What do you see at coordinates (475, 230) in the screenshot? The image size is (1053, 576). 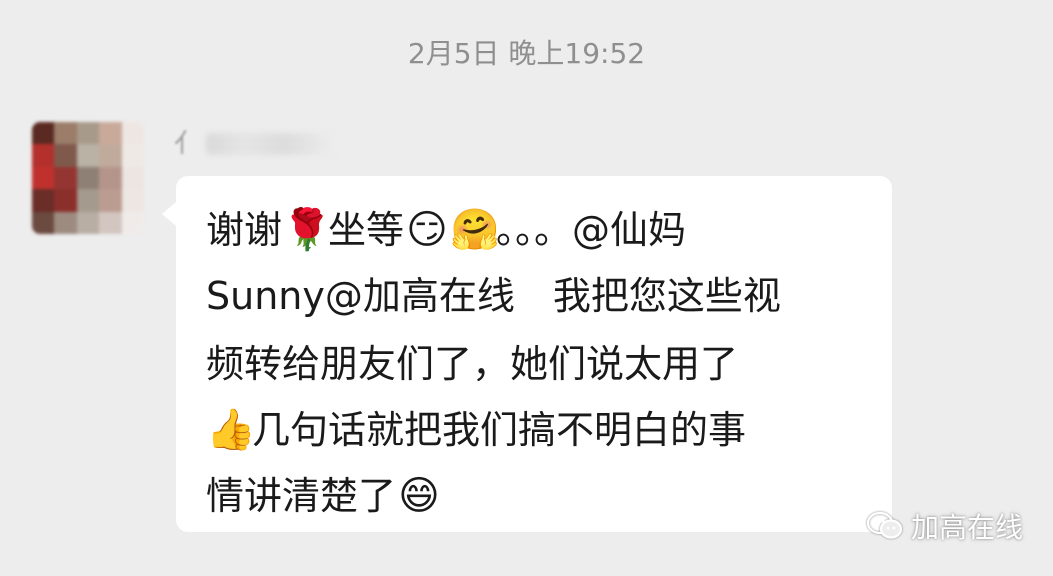 I see `hug-emoji-icon: 🤗` at bounding box center [475, 230].